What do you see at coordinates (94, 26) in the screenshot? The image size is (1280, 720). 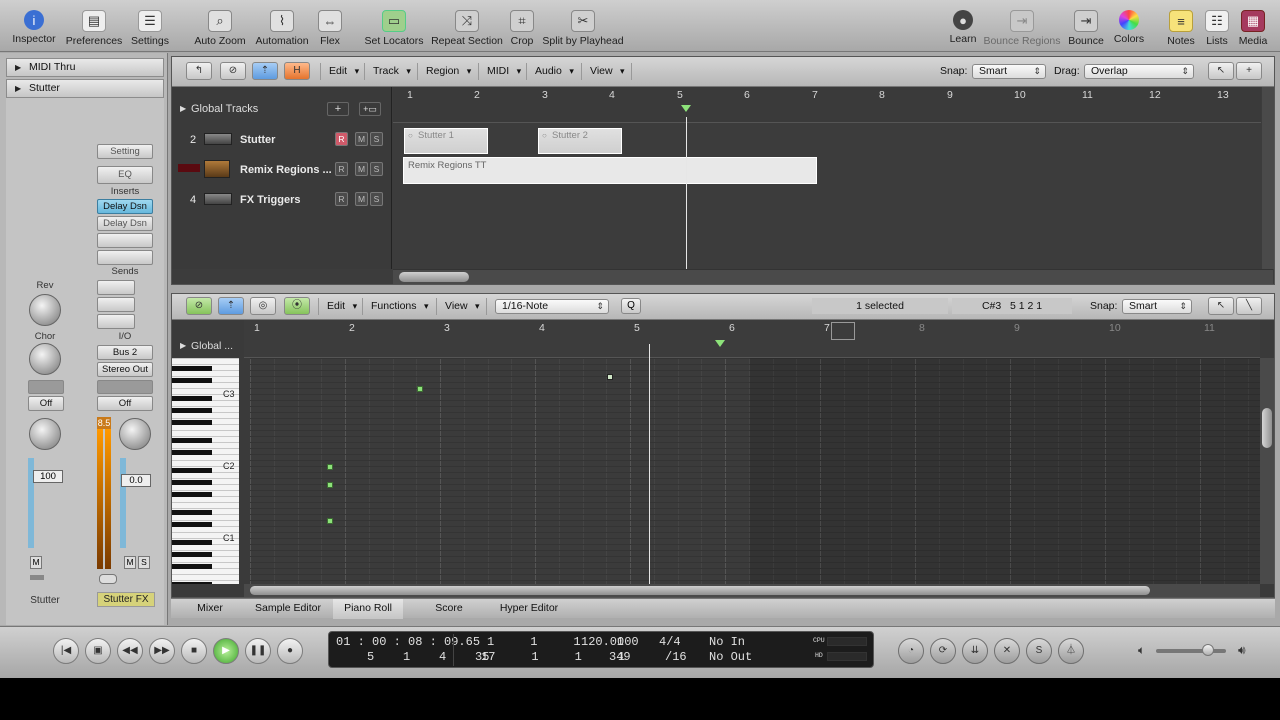 I see `preferences-button: ▤ Preferences` at bounding box center [94, 26].